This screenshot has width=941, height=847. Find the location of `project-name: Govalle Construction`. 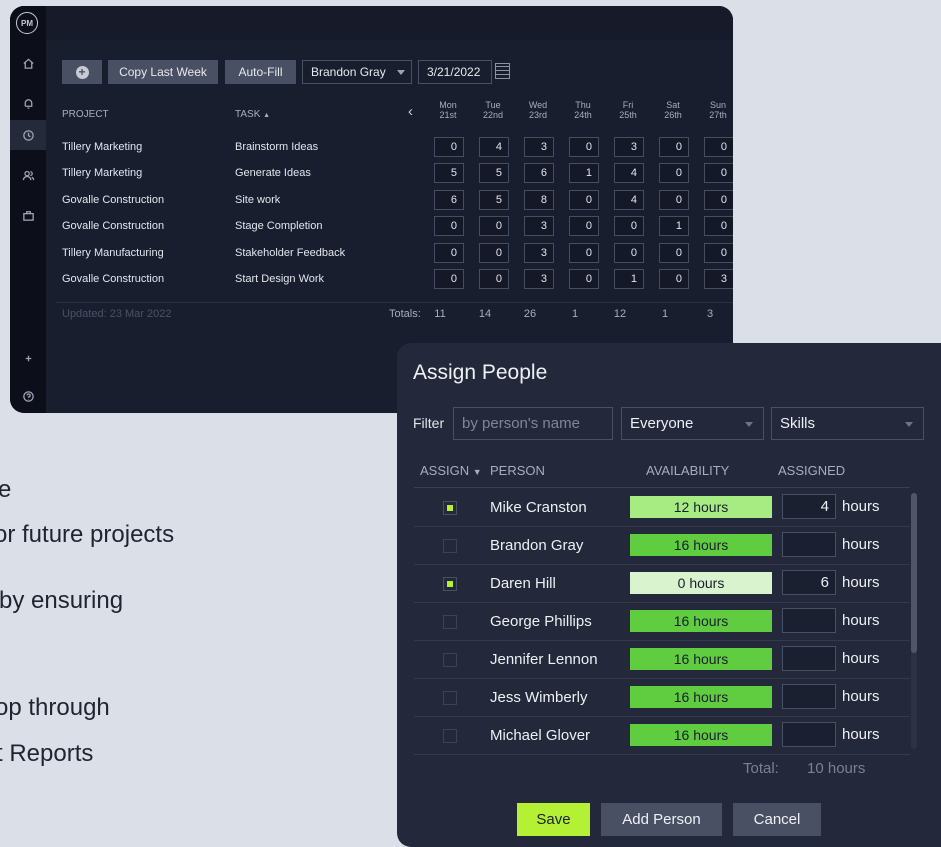

project-name: Govalle Construction is located at coordinates (113, 226).